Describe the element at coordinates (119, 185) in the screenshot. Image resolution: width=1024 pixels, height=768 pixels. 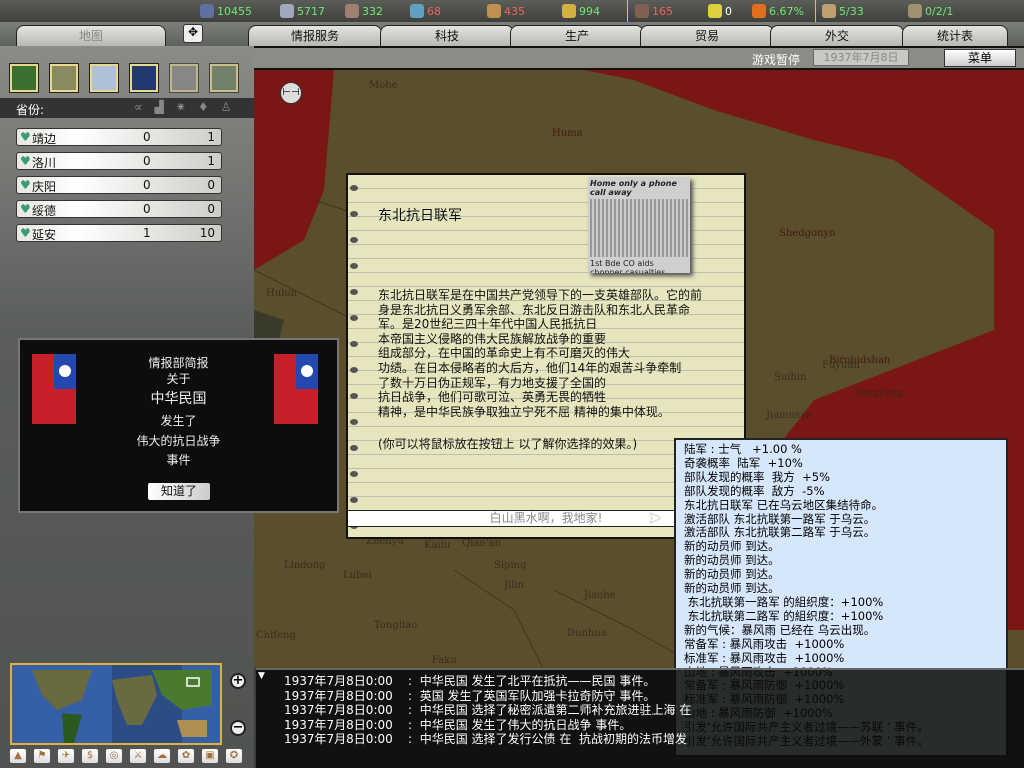
I see `province-row: ♥ 庆阳 0 0` at that location.